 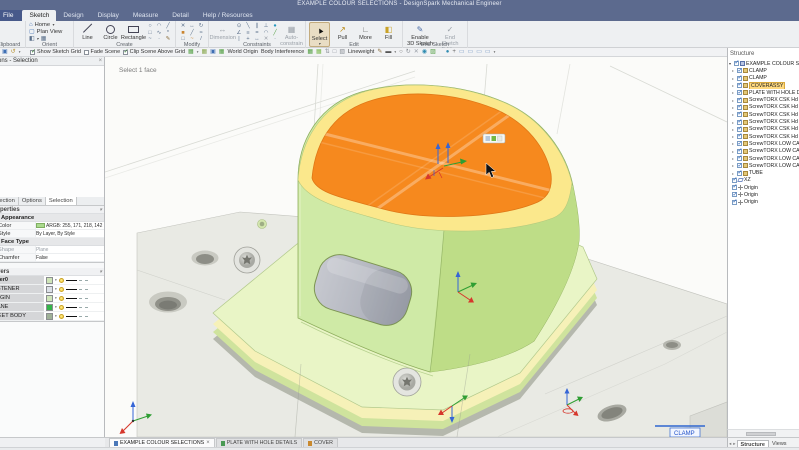 What do you see at coordinates (52, 316) in the screenshot?
I see `layer-row: SHEET BODY ▾` at bounding box center [52, 316].